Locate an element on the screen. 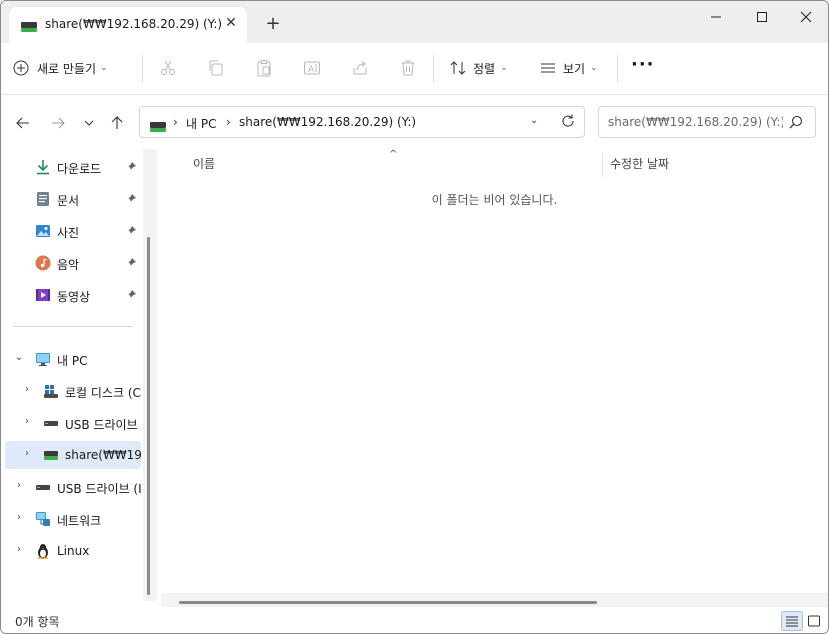  forward-button is located at coordinates (58, 123).